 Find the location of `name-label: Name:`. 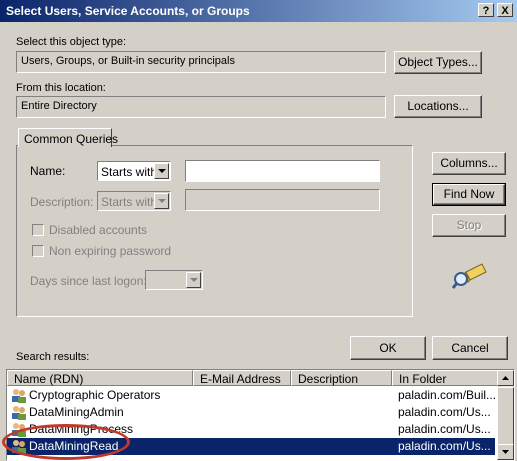

name-label: Name: is located at coordinates (48, 171).